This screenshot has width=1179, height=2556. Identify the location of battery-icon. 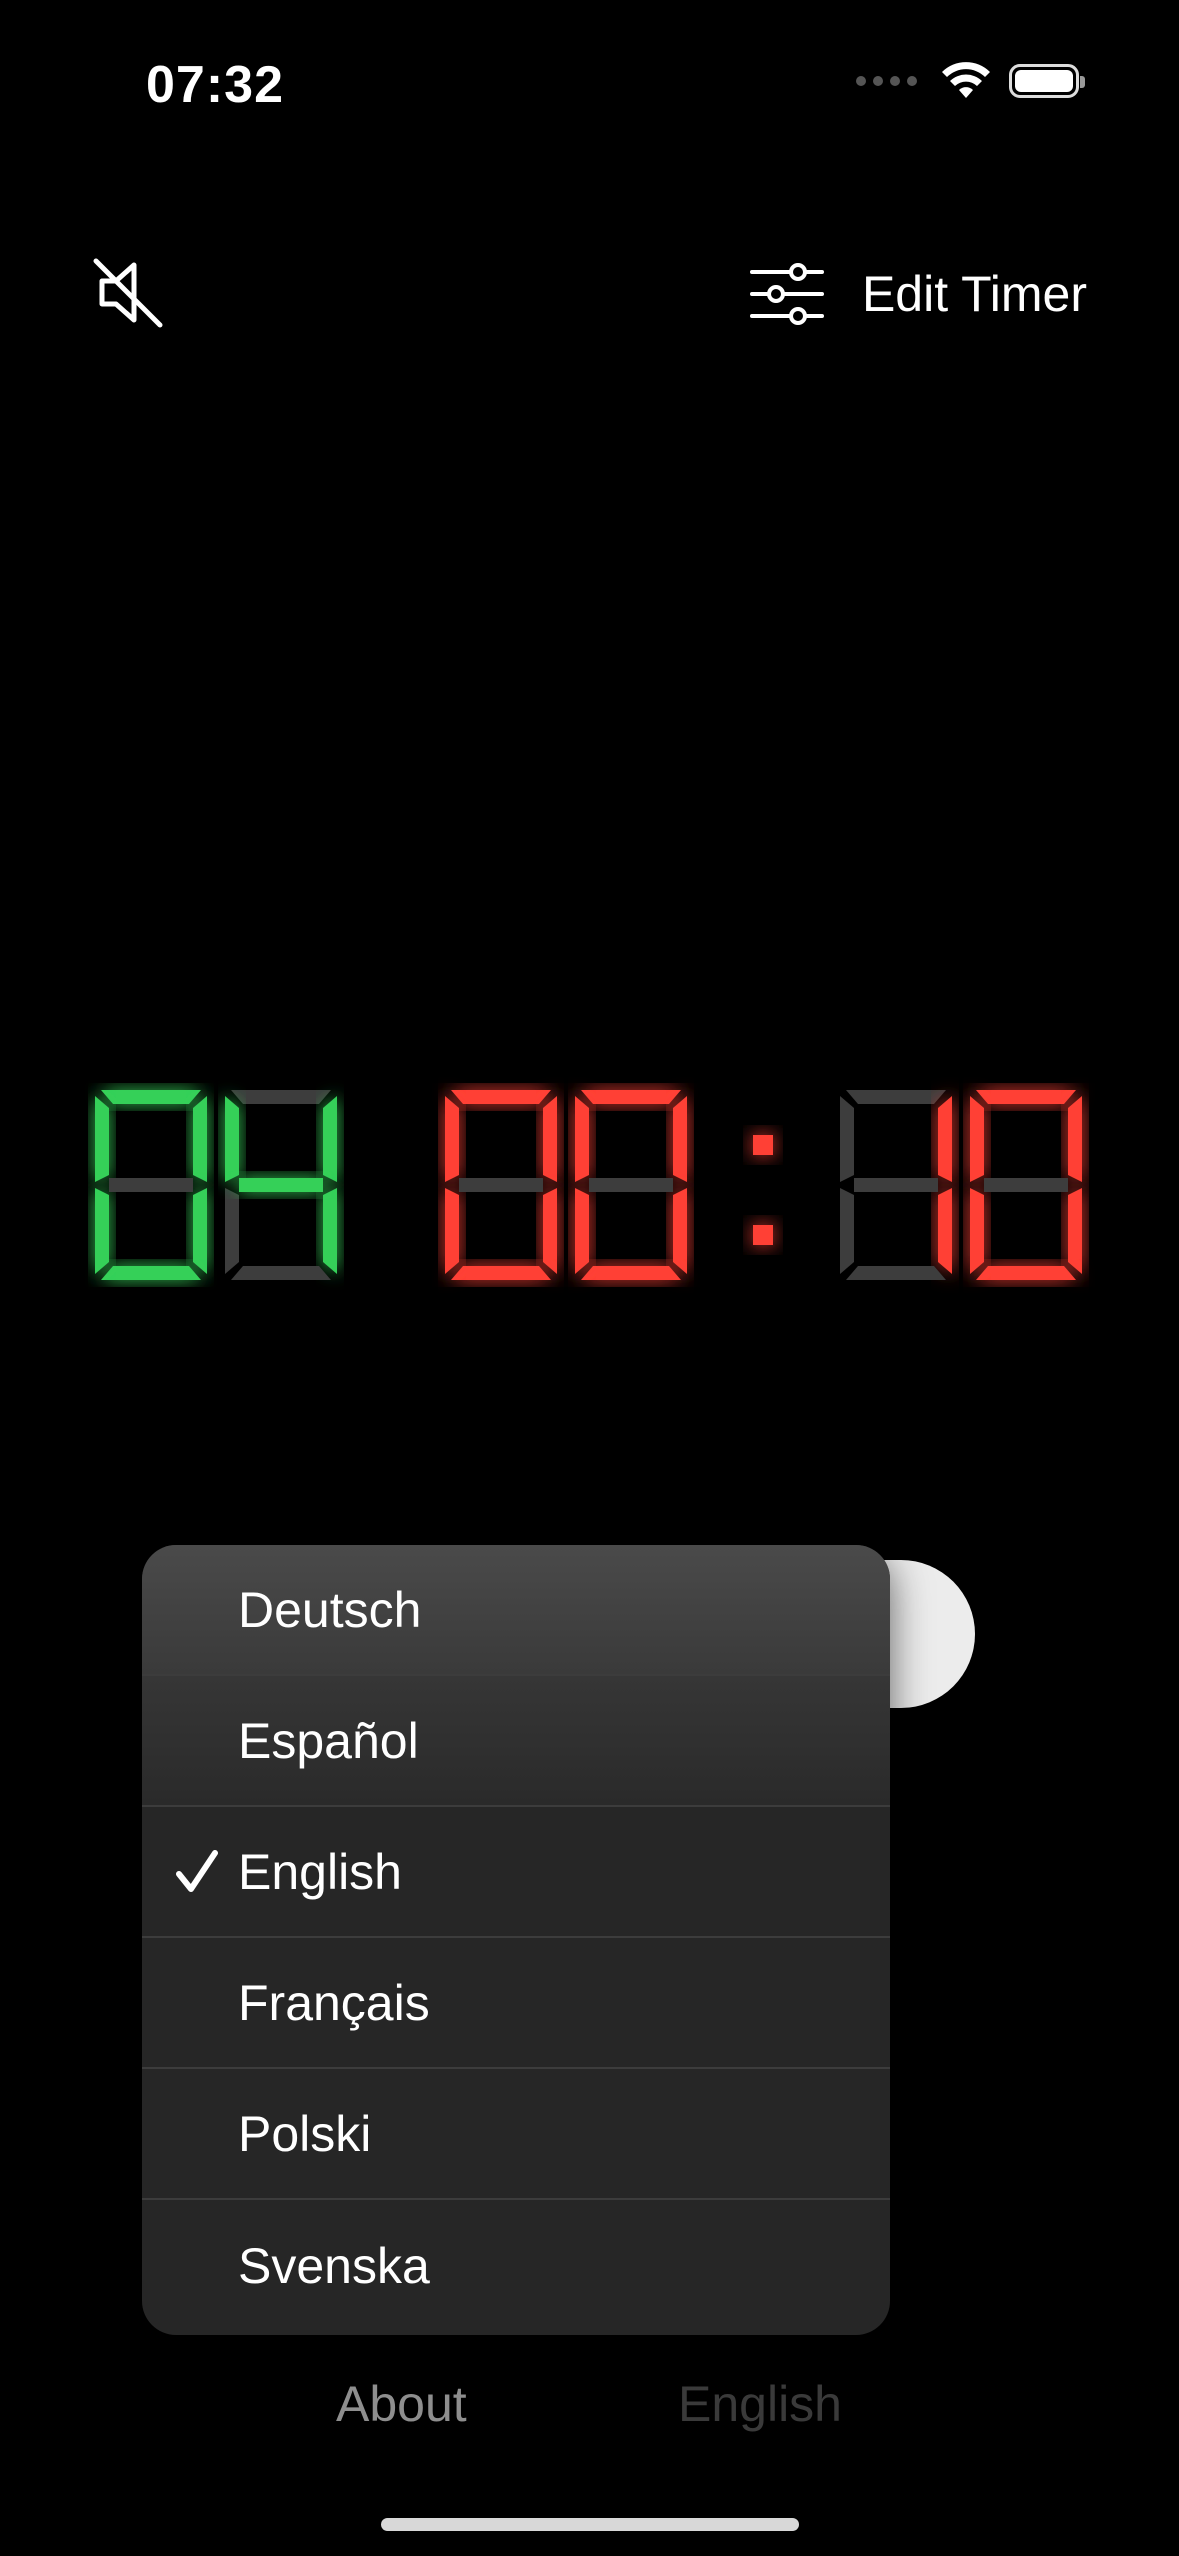
(1047, 81).